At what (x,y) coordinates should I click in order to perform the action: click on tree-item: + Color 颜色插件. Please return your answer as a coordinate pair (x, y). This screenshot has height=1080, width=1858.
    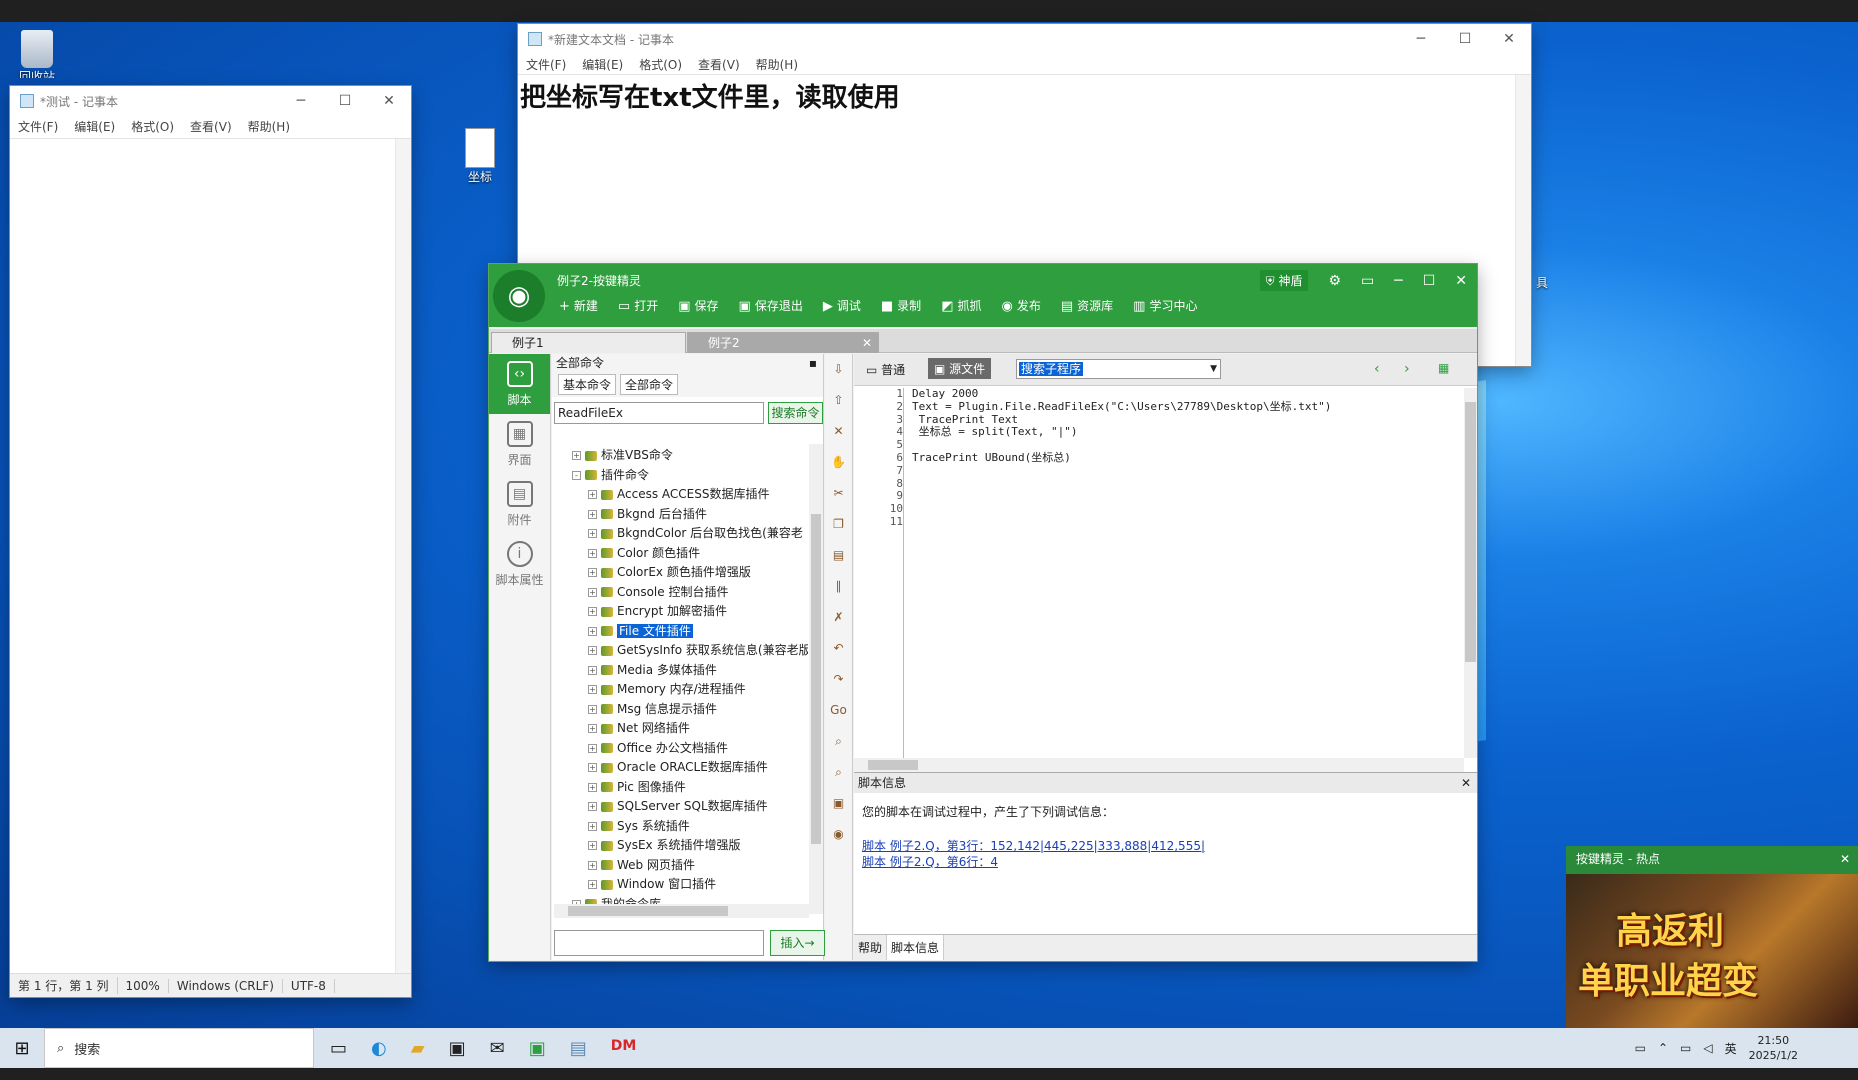
    Looking at the image, I should click on (680, 554).